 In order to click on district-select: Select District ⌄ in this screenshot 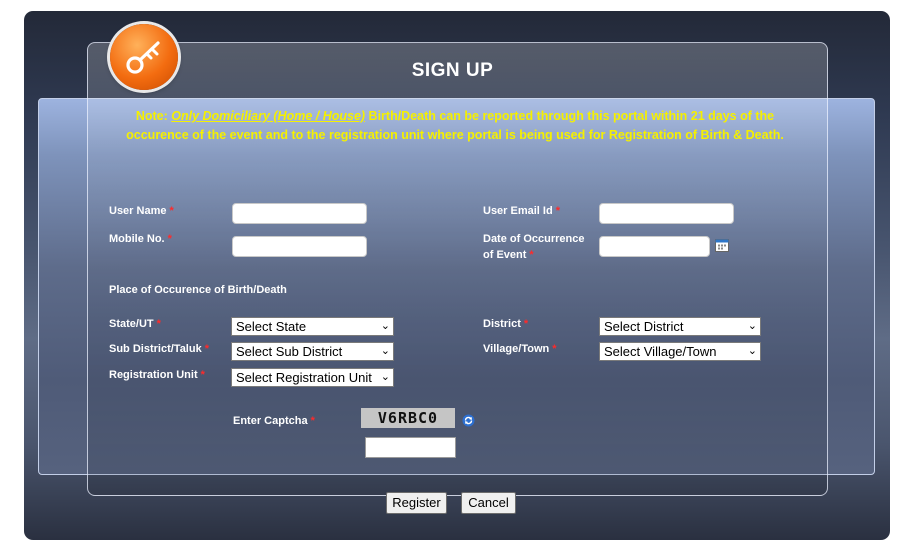, I will do `click(680, 326)`.